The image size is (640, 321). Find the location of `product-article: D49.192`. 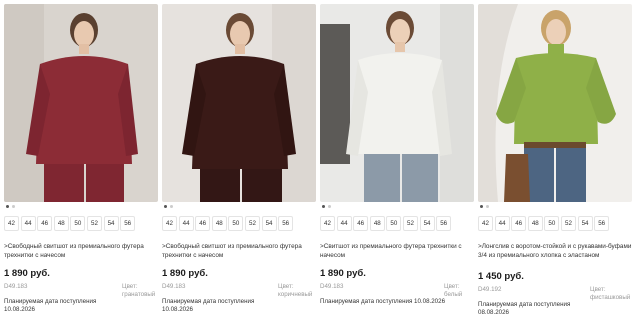

product-article: D49.192 is located at coordinates (490, 289).